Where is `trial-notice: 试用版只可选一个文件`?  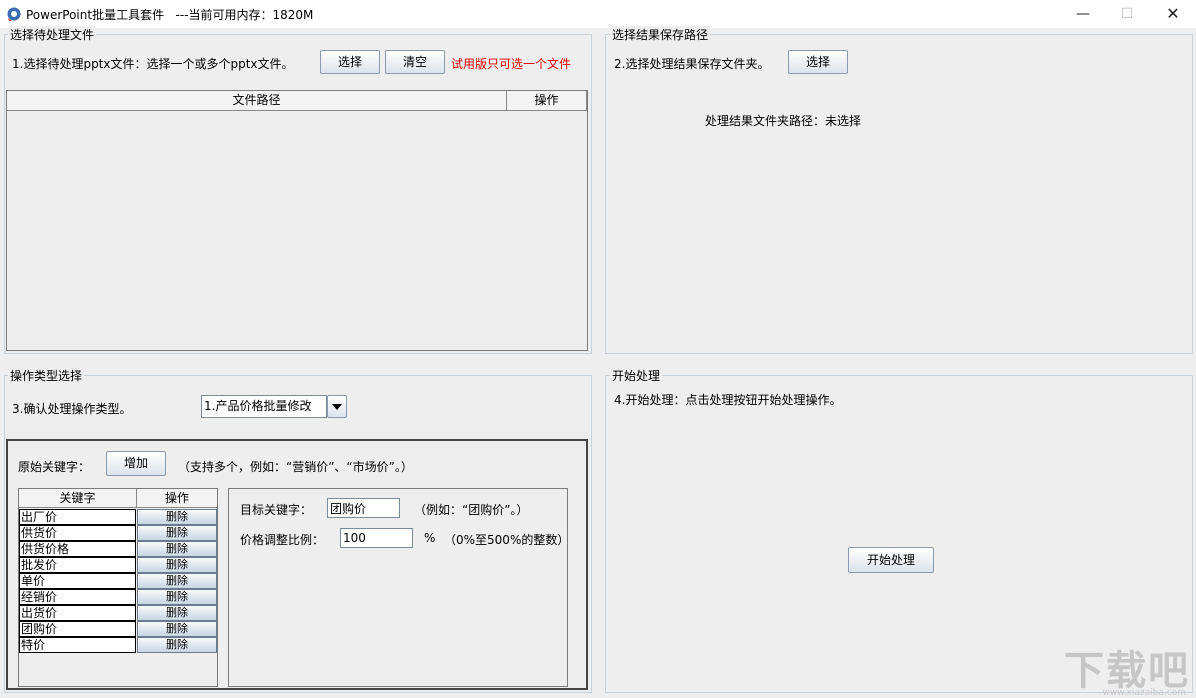
trial-notice: 试用版只可选一个文件 is located at coordinates (511, 64).